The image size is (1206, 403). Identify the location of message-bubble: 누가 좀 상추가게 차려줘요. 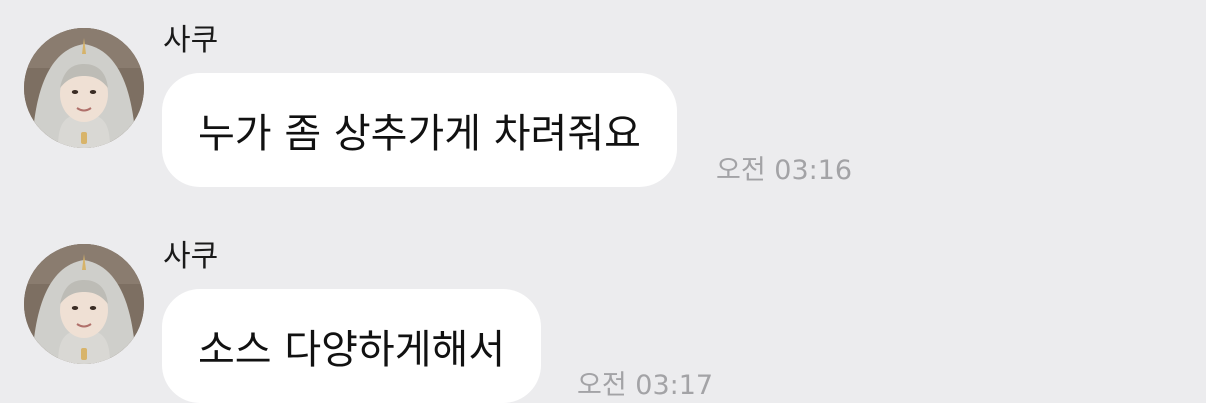
(419, 130).